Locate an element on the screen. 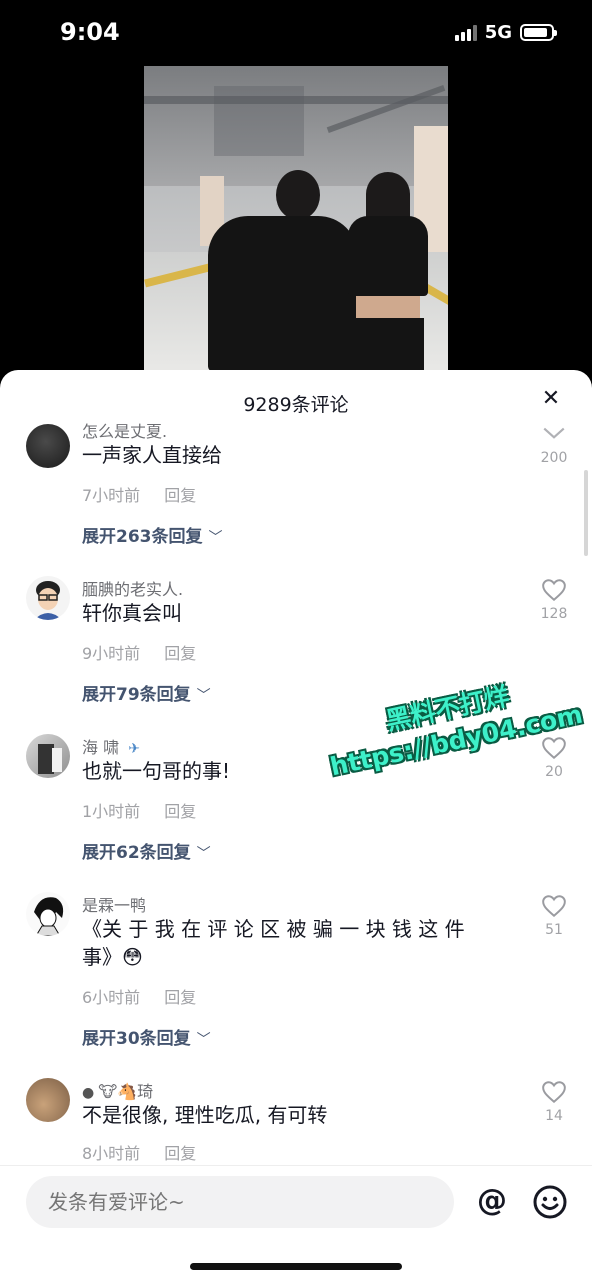  video-person-left is located at coordinates (283, 294).